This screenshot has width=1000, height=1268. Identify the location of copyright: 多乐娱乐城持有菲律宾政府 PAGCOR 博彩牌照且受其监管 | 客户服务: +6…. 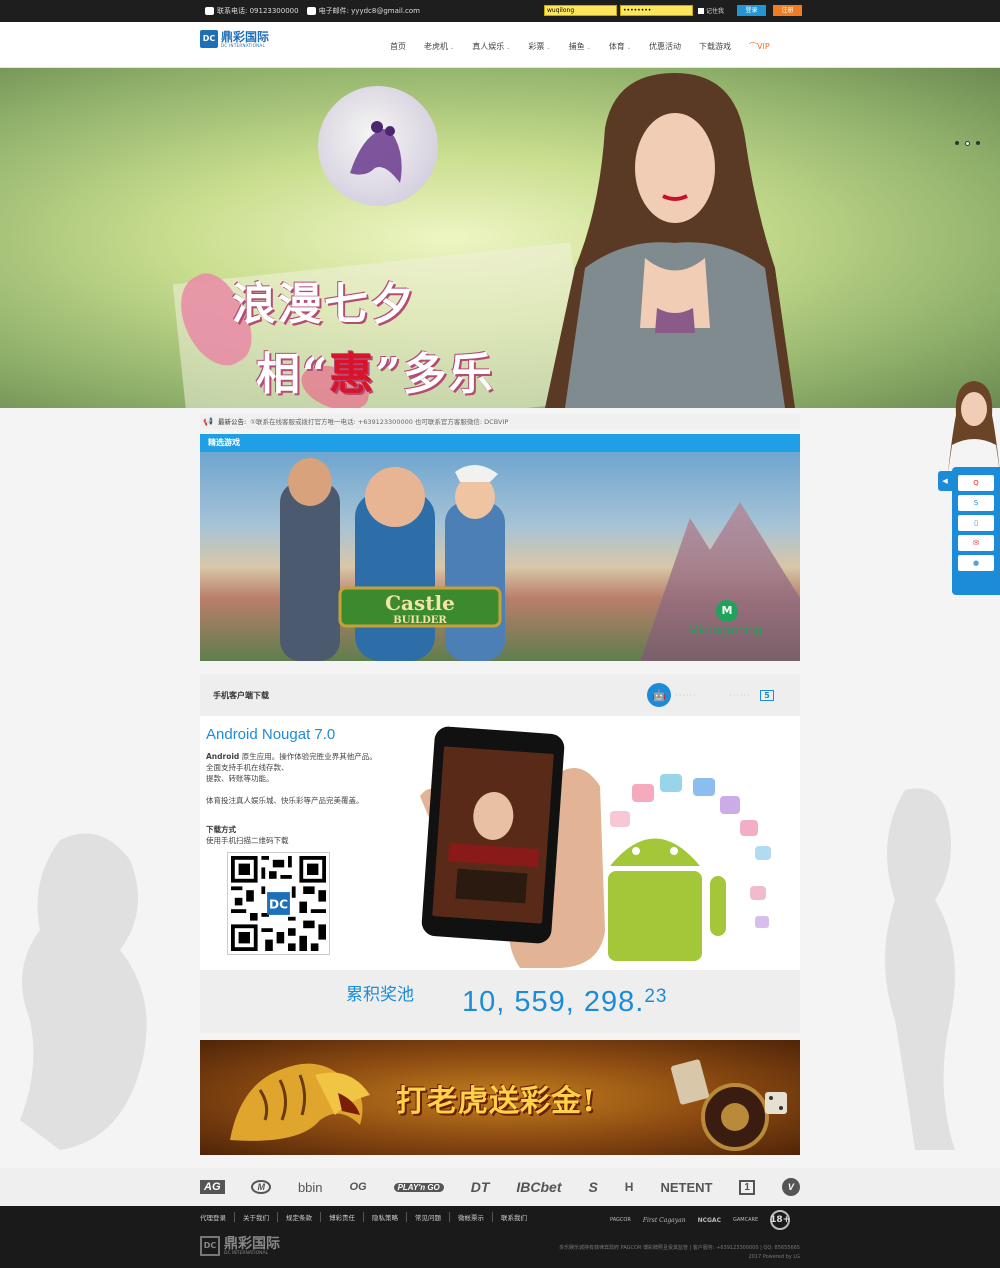
(679, 1253).